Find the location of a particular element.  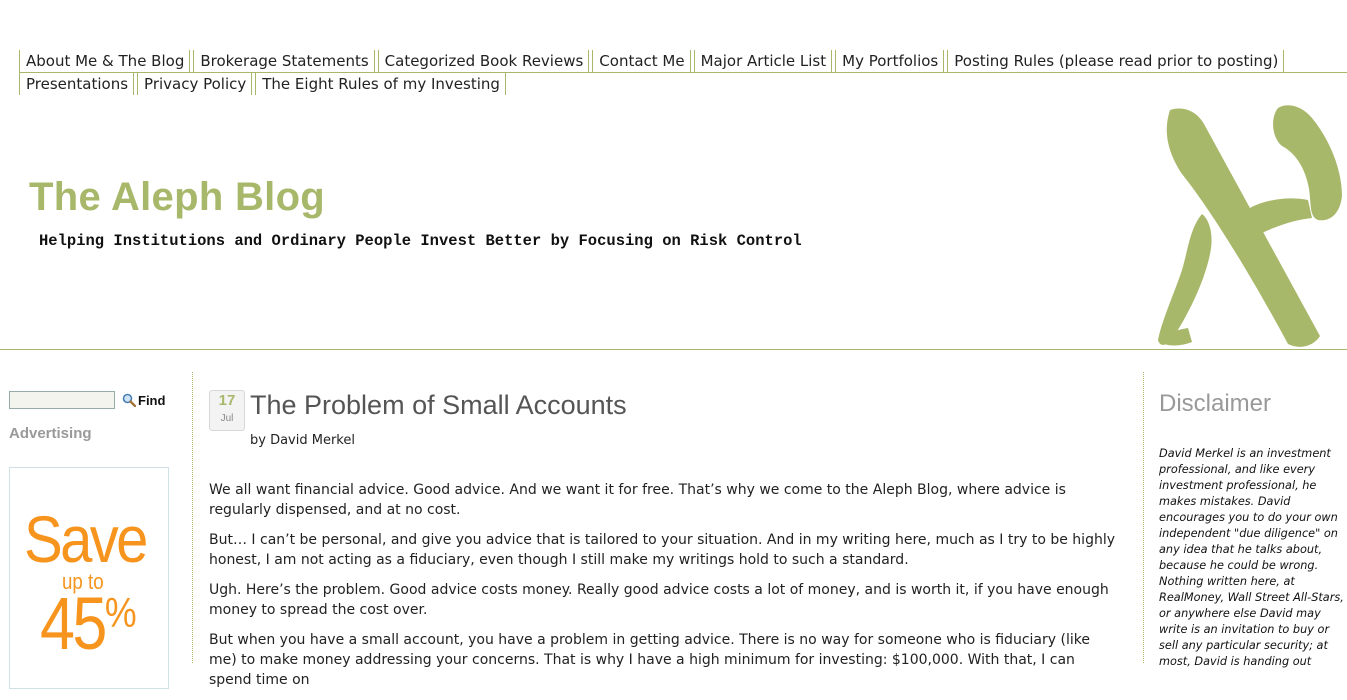

nav-link-presentations: Presentations is located at coordinates (77, 84).